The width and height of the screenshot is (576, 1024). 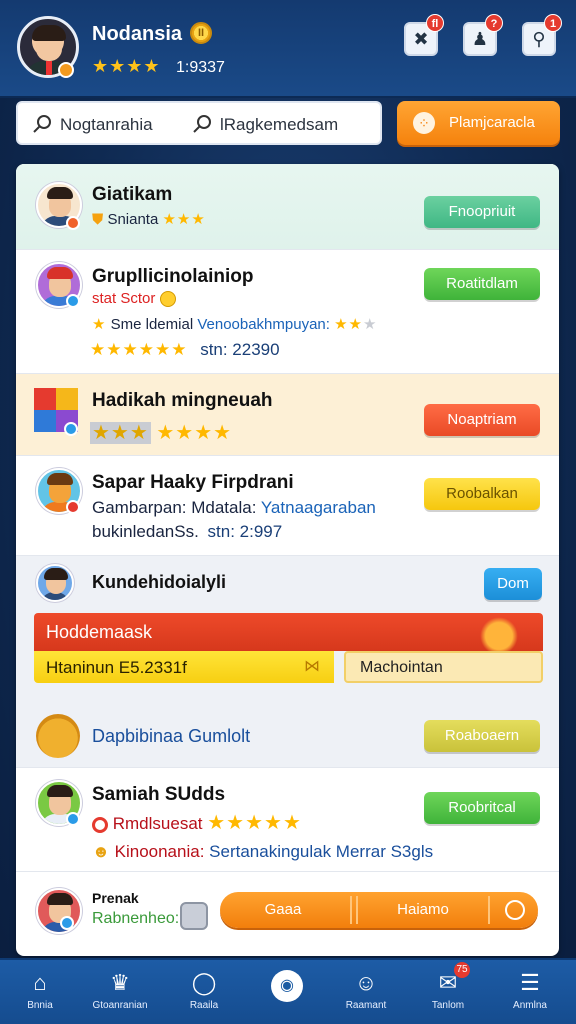 I want to click on nav-menu: ☰ Anmlna, so click(x=530, y=992).